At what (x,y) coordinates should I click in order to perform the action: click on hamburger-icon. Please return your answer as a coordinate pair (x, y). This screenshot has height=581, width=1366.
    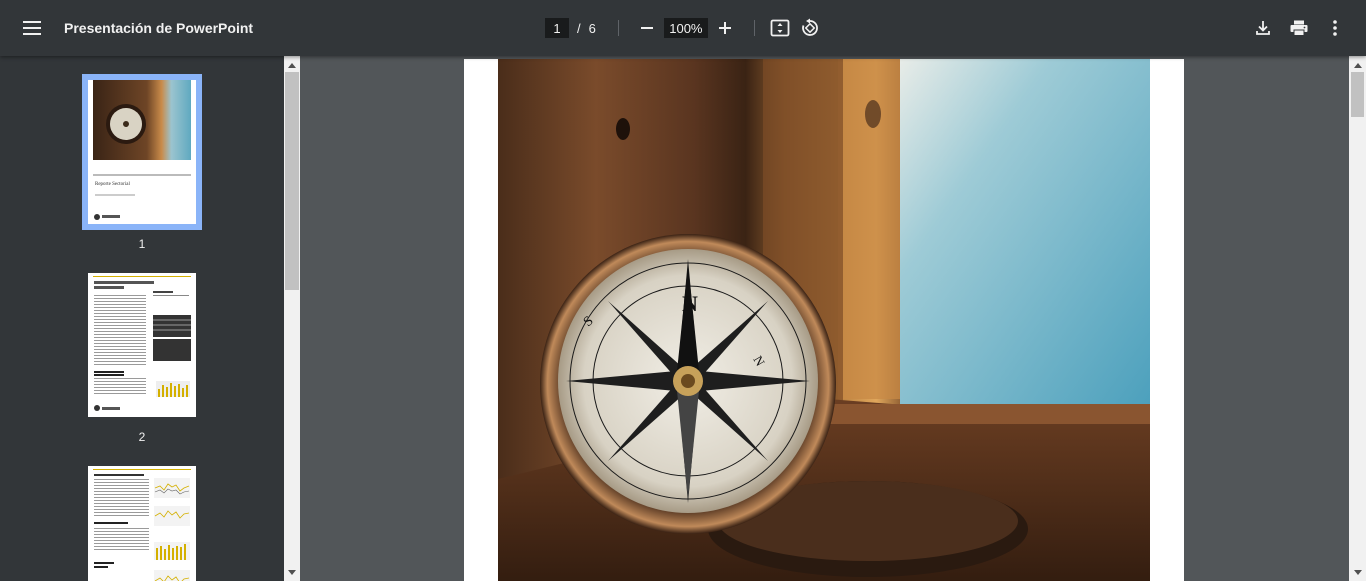
    Looking at the image, I should click on (32, 28).